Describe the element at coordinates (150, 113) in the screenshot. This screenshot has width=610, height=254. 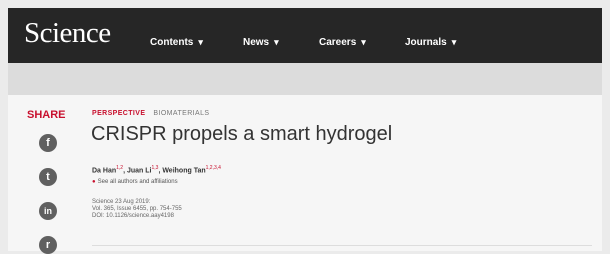
I see `article-kicker: PERSPECTIVE BIOMATERIALS` at that location.